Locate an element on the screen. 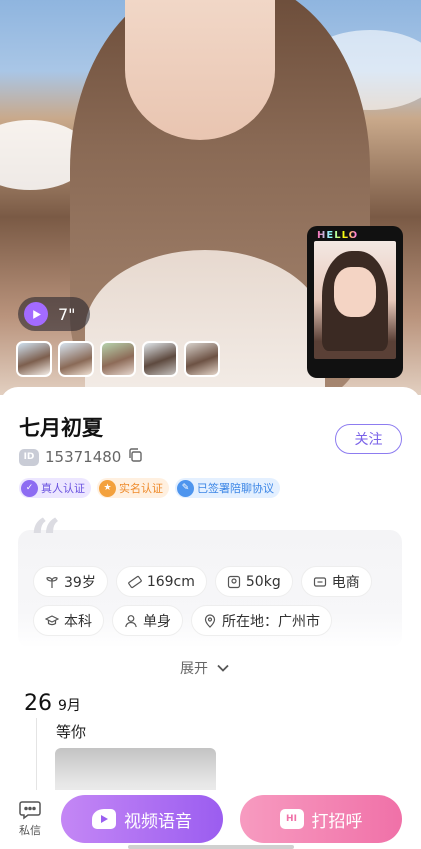  play-icon is located at coordinates (36, 314).